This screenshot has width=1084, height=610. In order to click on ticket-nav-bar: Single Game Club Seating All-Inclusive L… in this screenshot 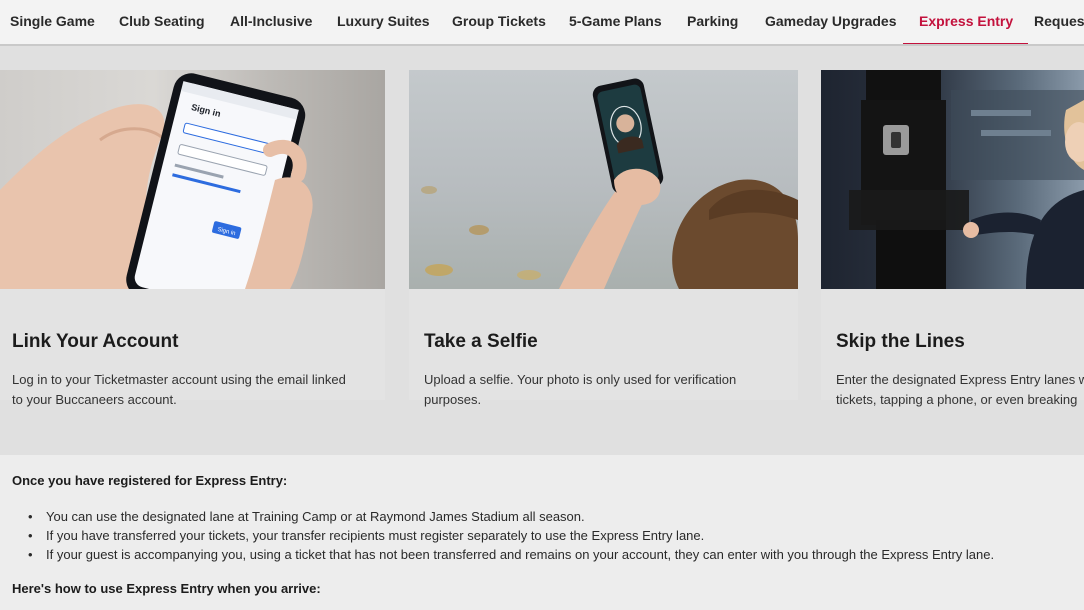, I will do `click(542, 23)`.